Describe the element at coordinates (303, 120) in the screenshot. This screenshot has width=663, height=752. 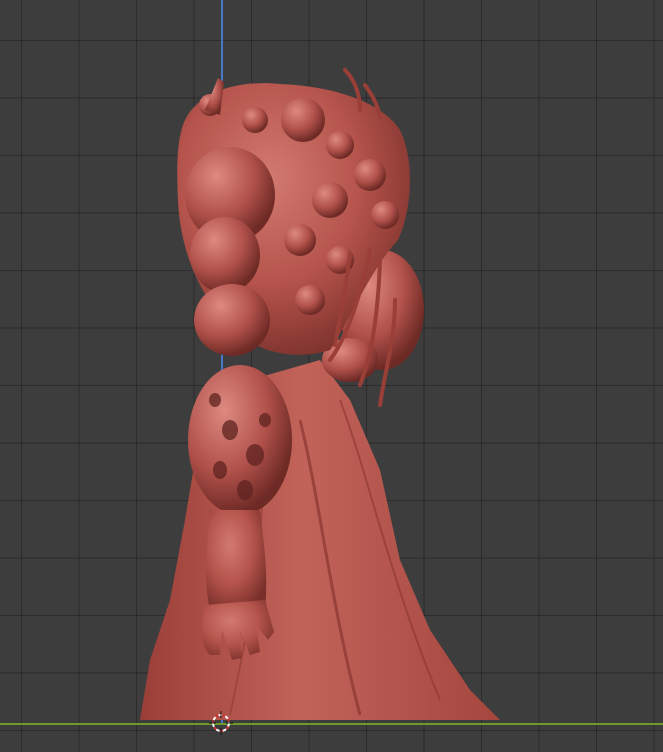
I see `head-lump` at that location.